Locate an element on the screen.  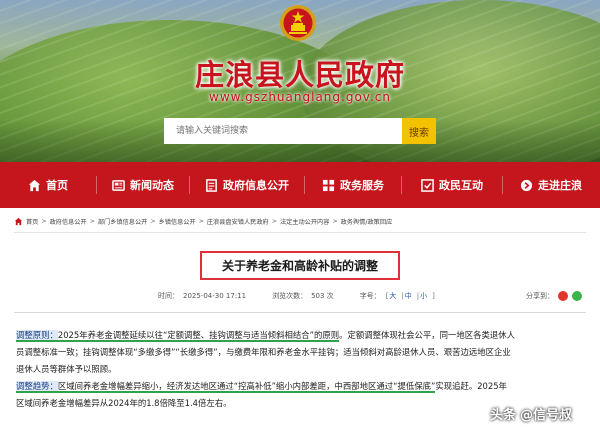
interaction-icon is located at coordinates (427, 185).